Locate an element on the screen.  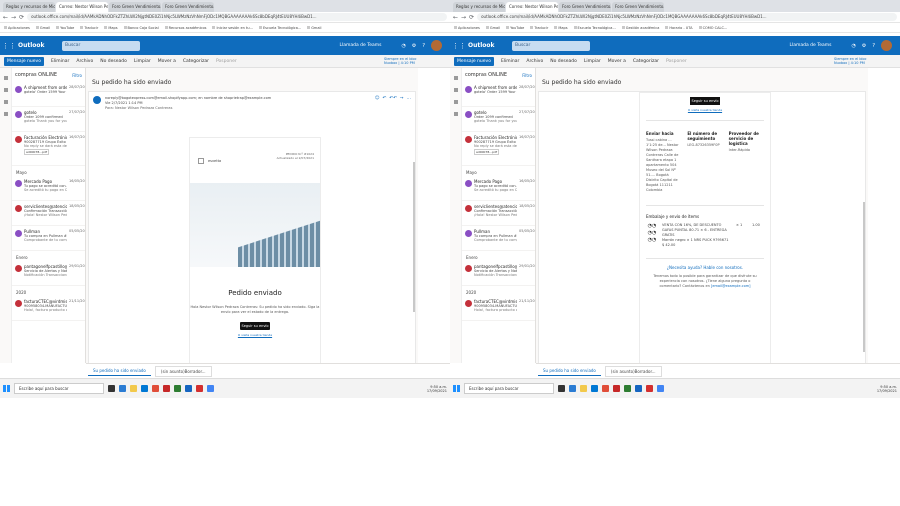
junk-button: No deseado is located at coordinates (563, 61).